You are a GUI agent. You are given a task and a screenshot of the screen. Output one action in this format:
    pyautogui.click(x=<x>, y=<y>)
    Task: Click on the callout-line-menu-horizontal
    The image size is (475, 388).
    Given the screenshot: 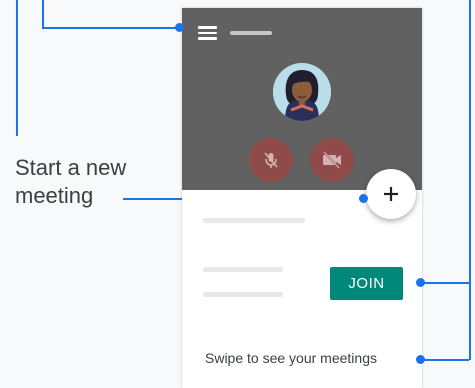 What is the action you would take?
    pyautogui.click(x=110, y=28)
    